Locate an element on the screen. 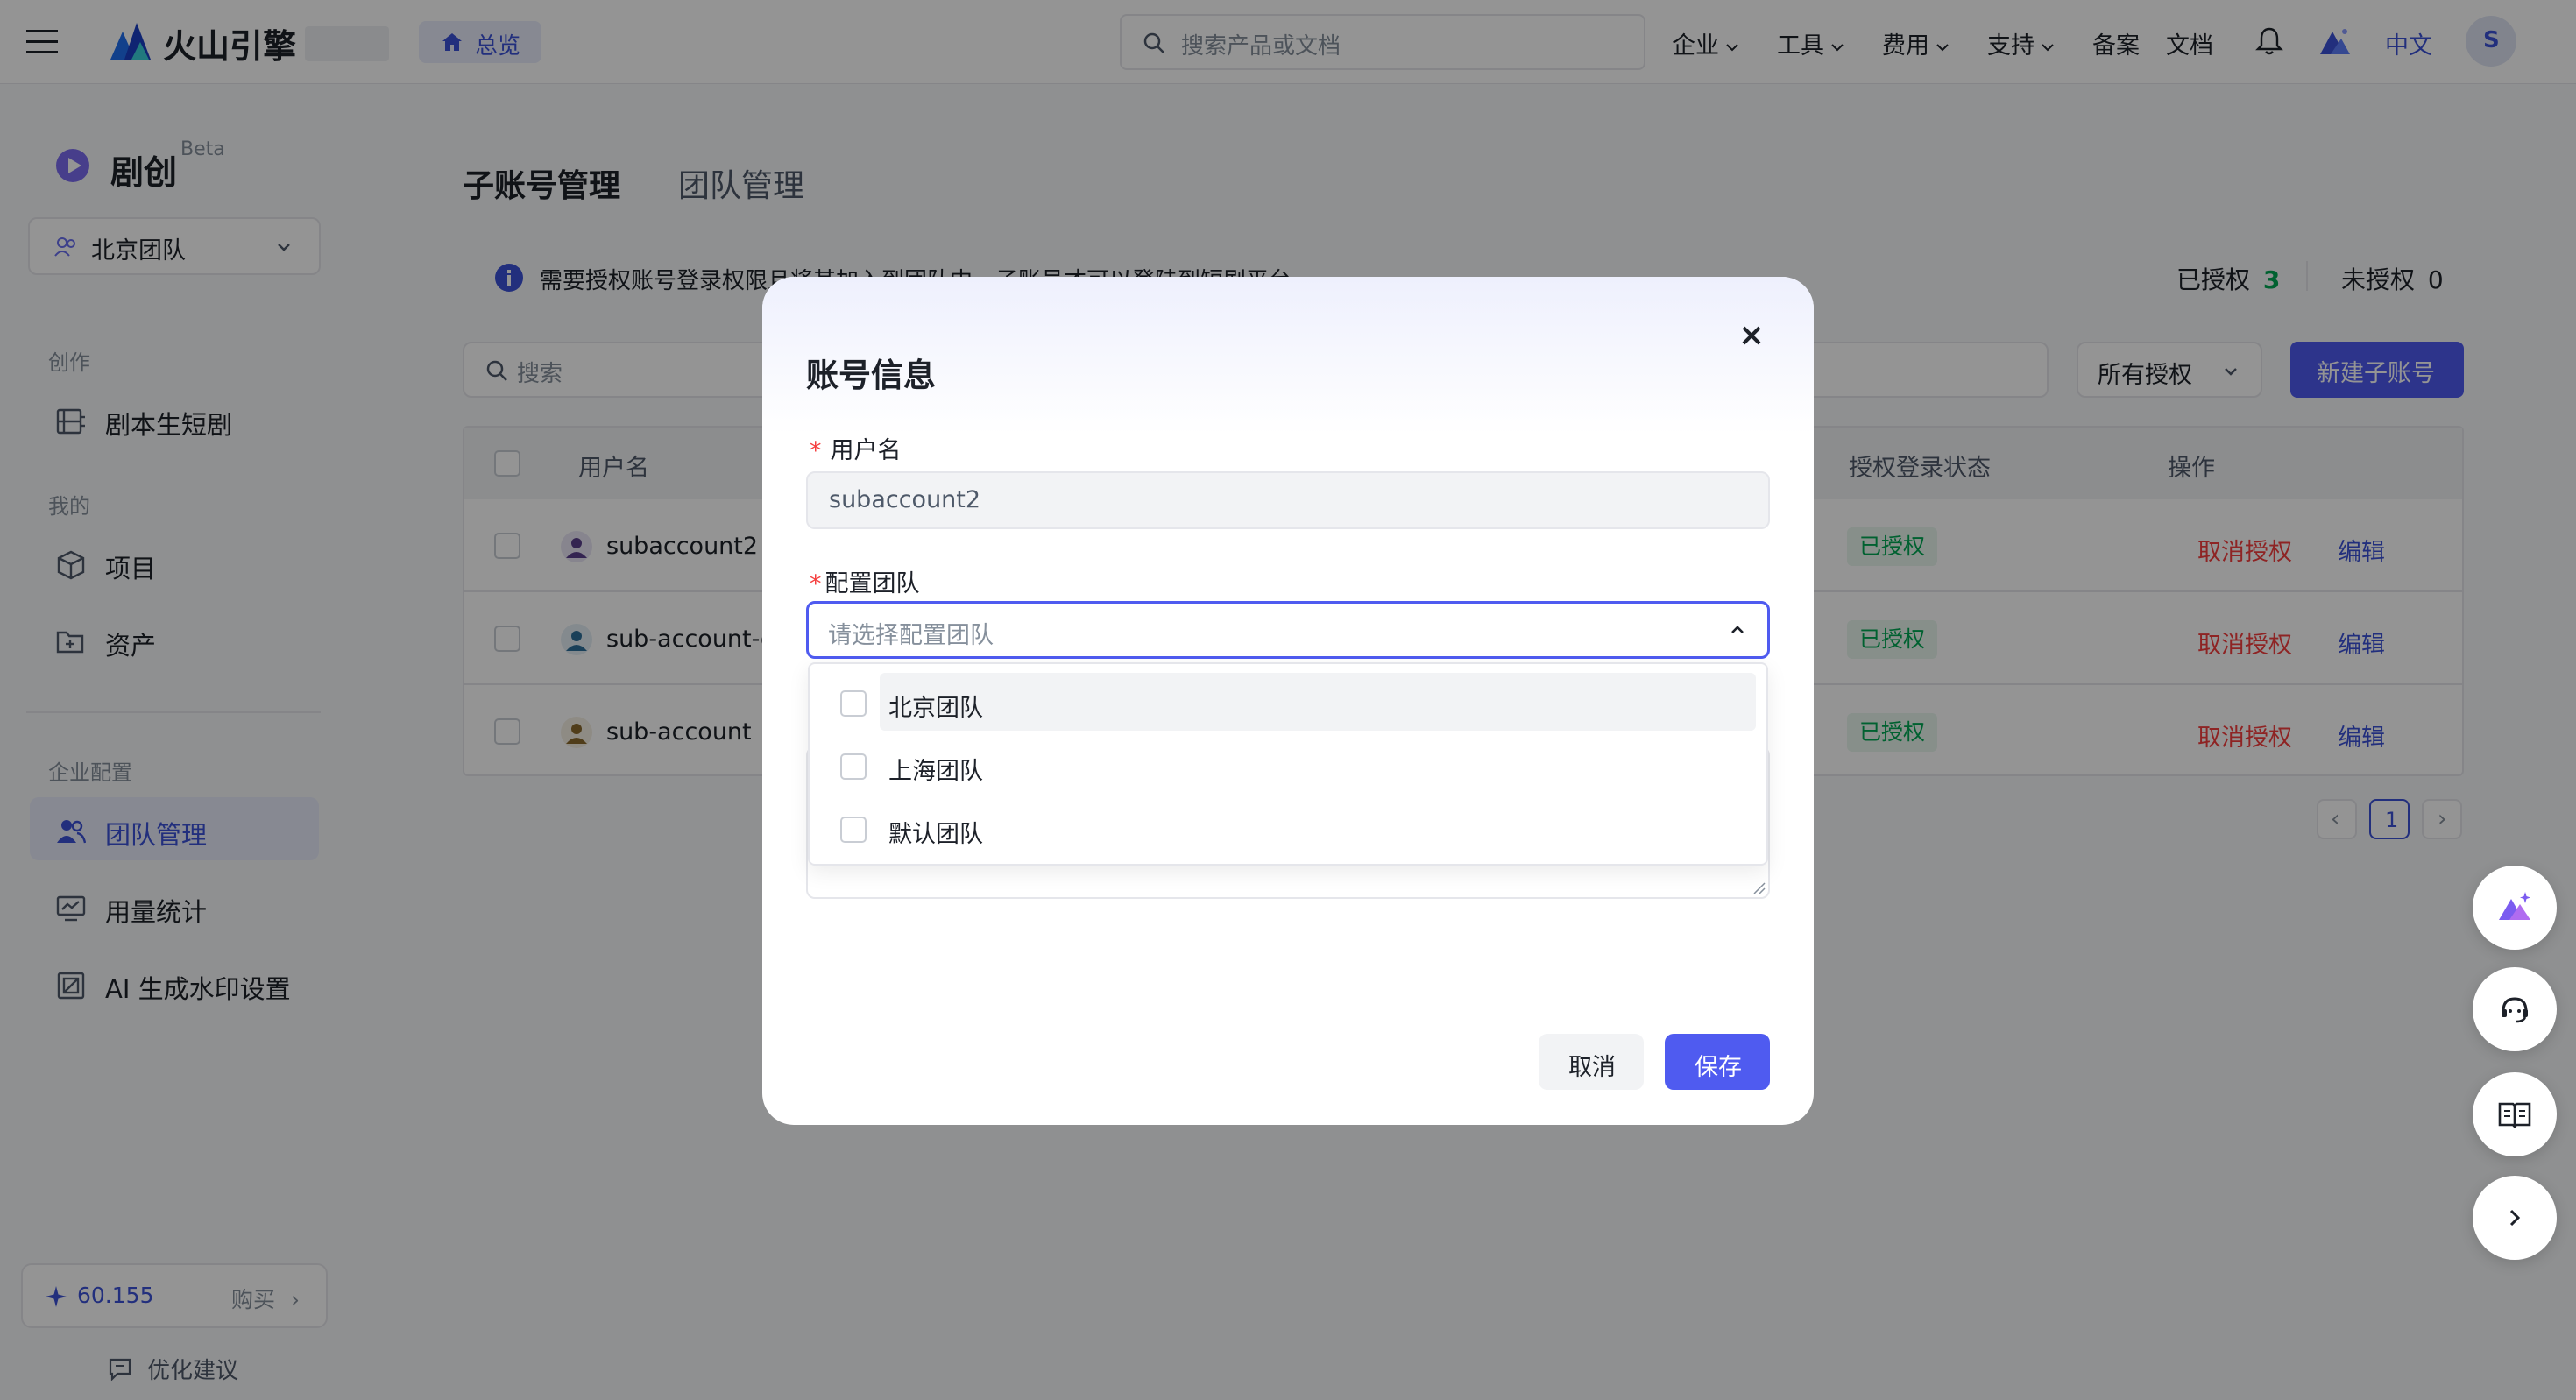 The width and height of the screenshot is (2576, 1400). option-label: 默认团队 is located at coordinates (935, 834).